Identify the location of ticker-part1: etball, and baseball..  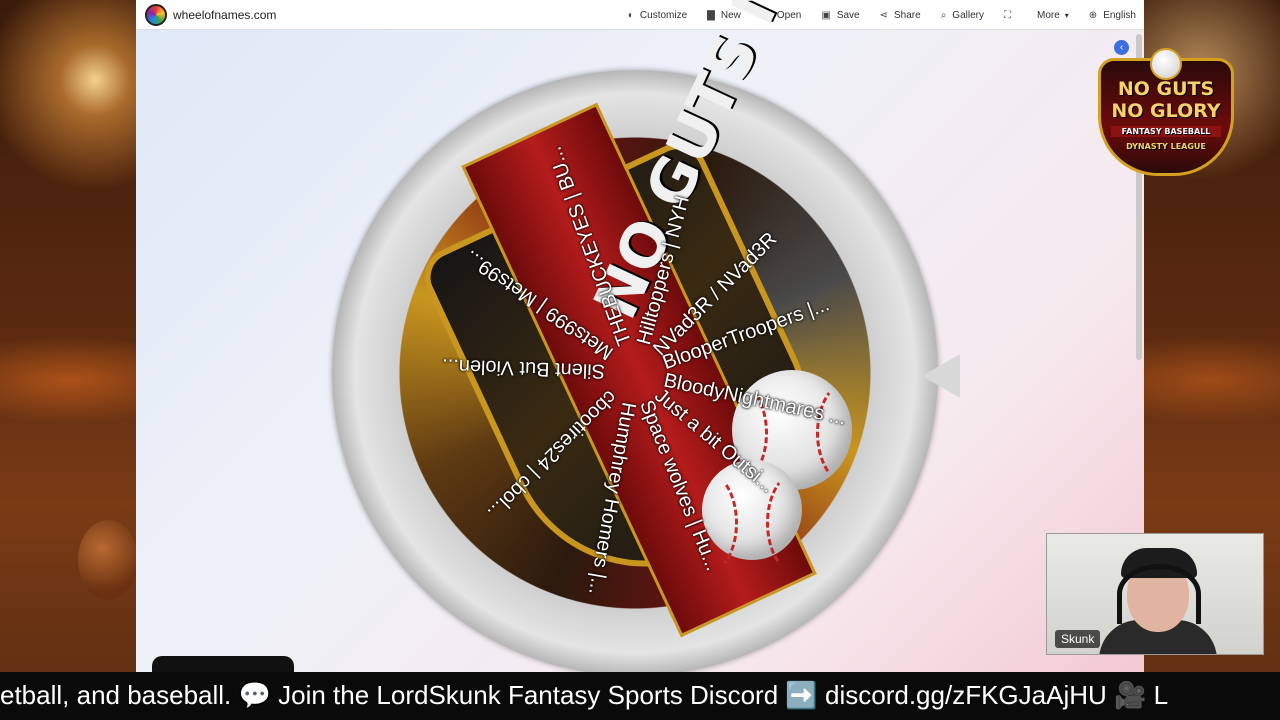
(116, 695).